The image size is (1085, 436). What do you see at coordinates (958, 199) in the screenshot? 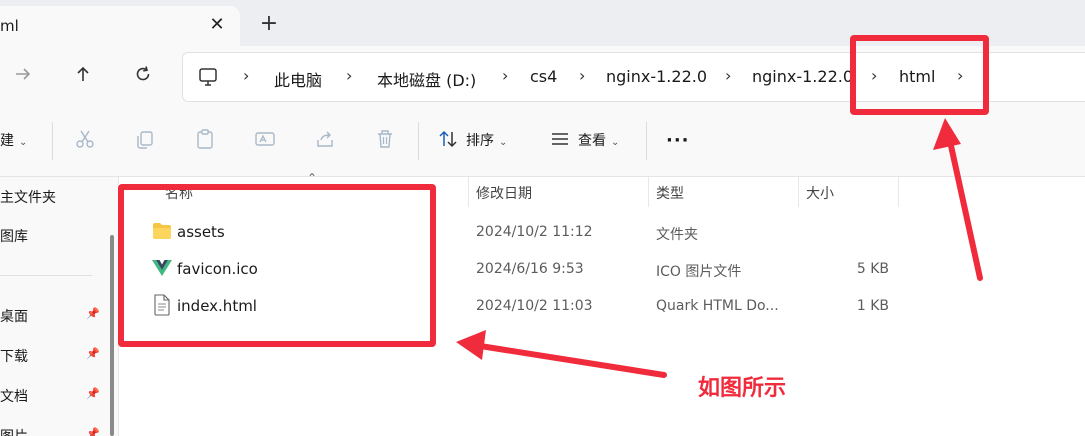
I see `arrow-up-to-html` at bounding box center [958, 199].